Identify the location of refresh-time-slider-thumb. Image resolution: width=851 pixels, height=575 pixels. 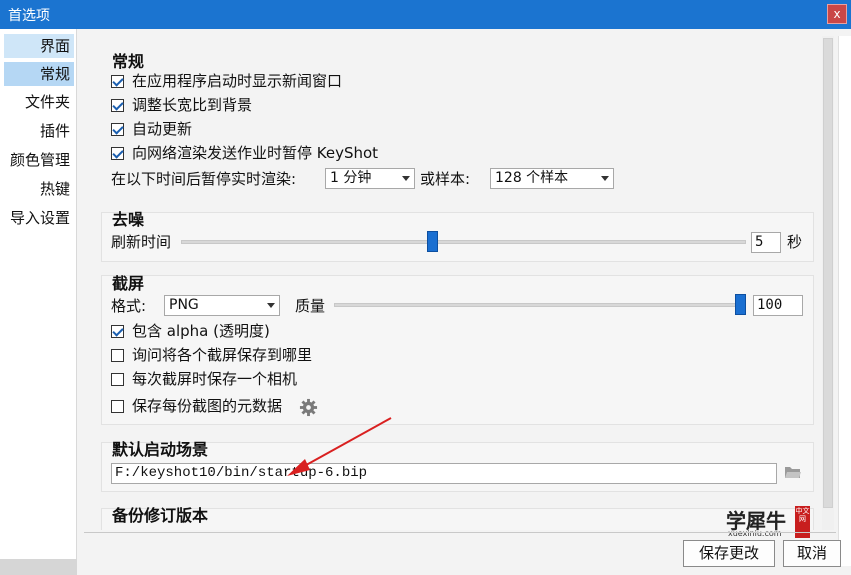
(432, 241).